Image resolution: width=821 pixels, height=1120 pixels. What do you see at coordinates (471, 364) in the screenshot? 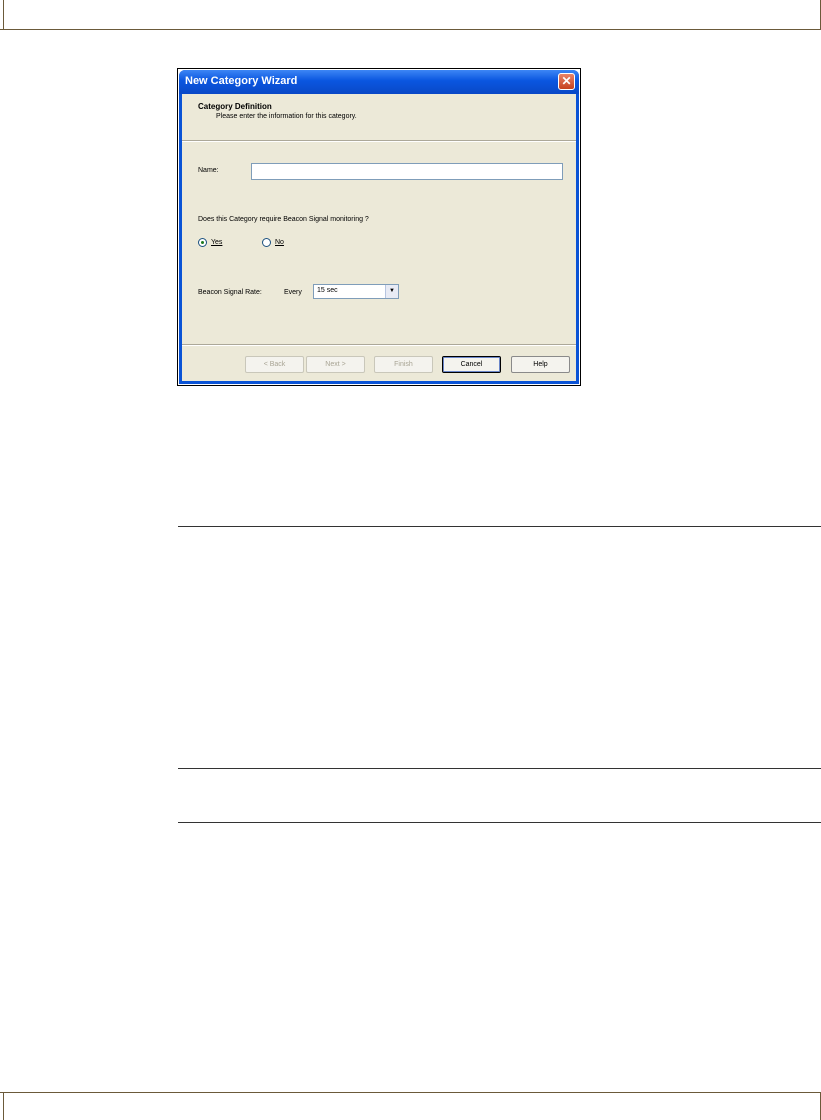
I see `cancel-button: Cancel` at bounding box center [471, 364].